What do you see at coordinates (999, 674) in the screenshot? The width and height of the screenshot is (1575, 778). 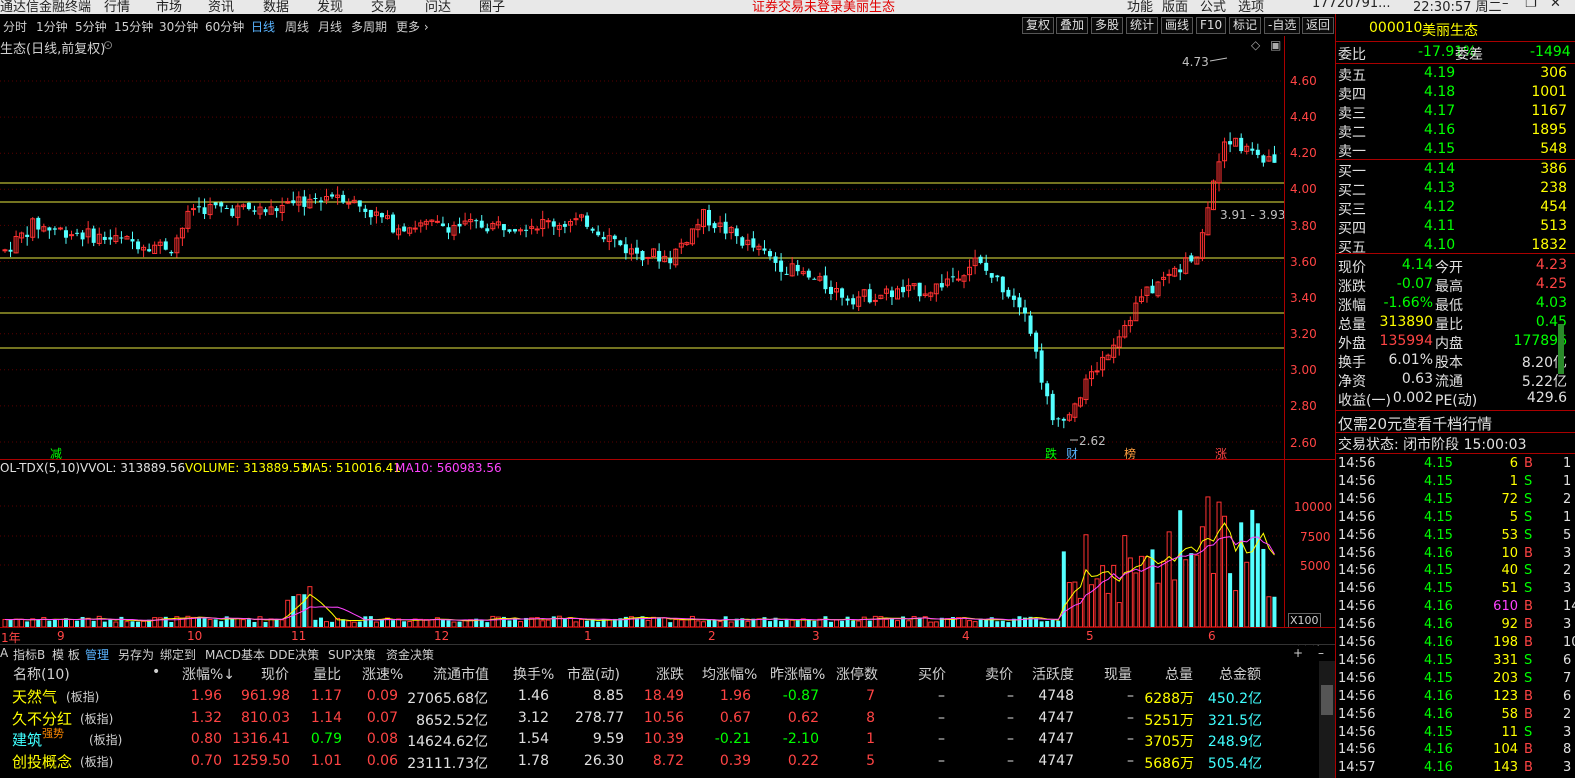 I see `col-sell: 卖价` at bounding box center [999, 674].